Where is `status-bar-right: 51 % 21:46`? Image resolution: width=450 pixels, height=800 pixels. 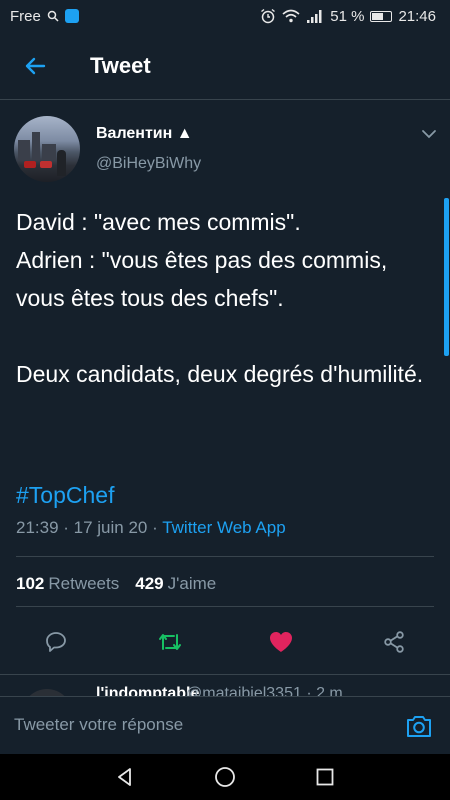
status-bar-right: 51 % 21:46 is located at coordinates (348, 16).